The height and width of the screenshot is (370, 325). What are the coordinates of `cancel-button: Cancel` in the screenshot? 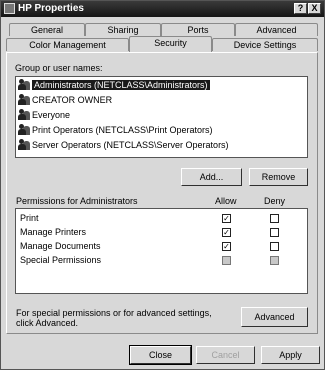 It's located at (225, 355).